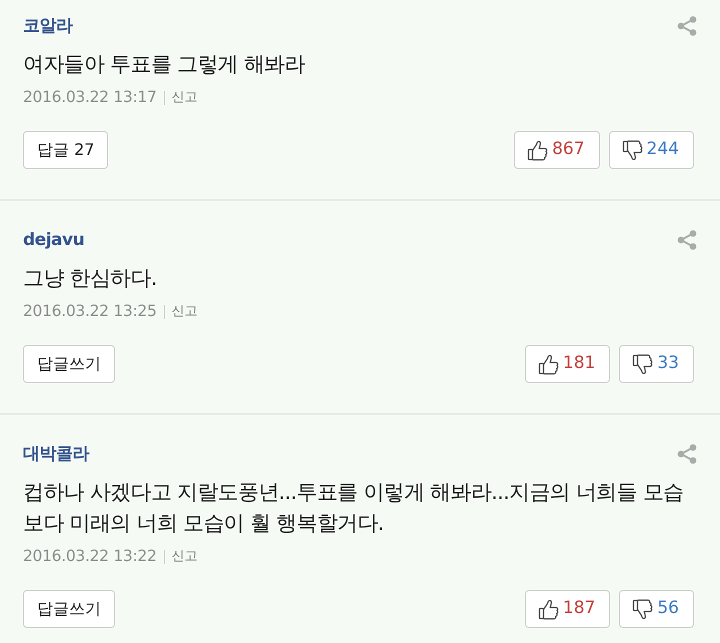  Describe the element at coordinates (90, 311) in the screenshot. I see `comment-date: 2016.03.22 13:25` at that location.